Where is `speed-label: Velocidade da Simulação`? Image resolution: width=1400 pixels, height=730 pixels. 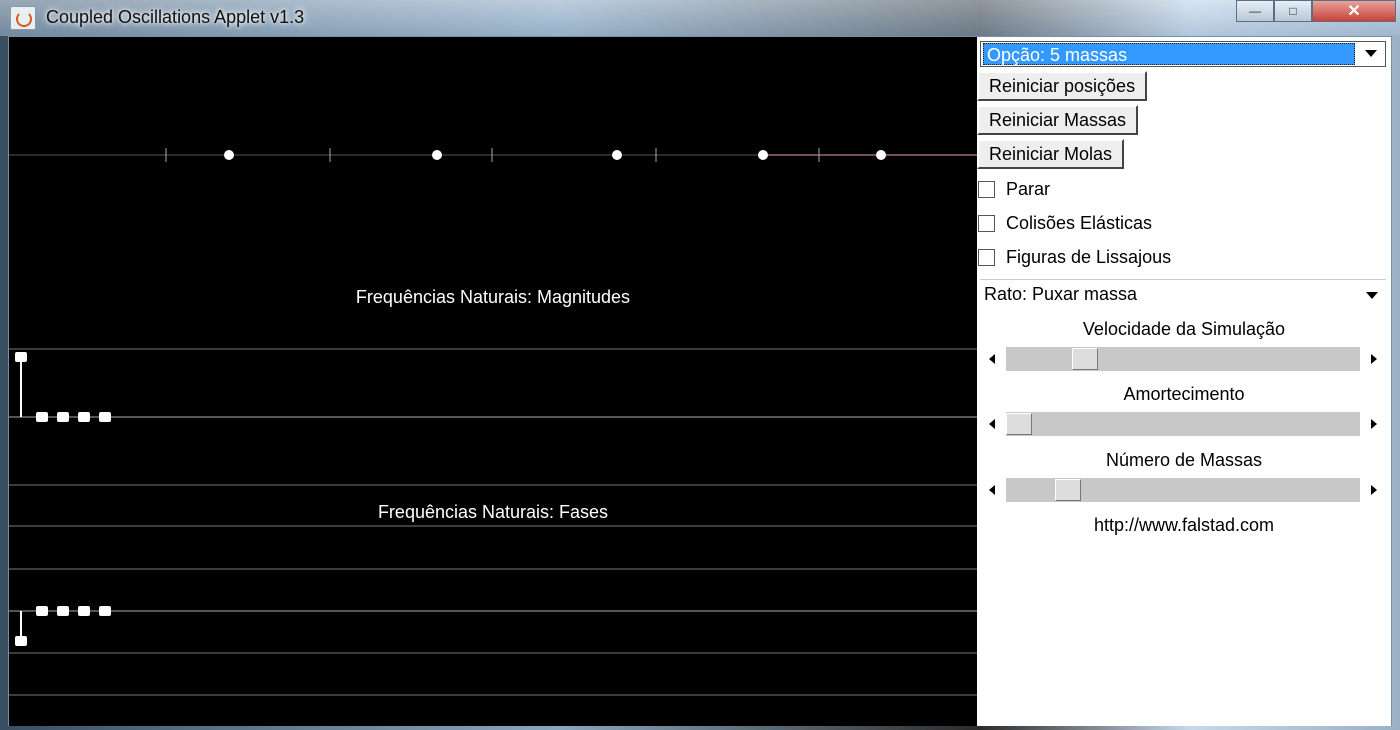 speed-label: Velocidade da Simulação is located at coordinates (1184, 329).